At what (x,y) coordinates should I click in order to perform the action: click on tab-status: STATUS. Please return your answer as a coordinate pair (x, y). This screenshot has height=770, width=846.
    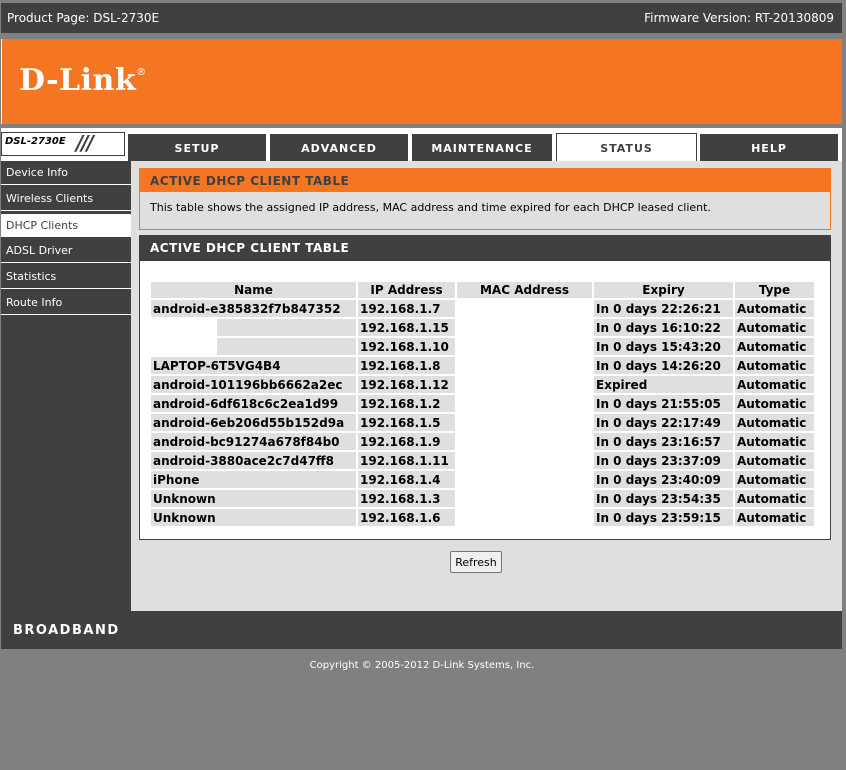
    Looking at the image, I should click on (626, 147).